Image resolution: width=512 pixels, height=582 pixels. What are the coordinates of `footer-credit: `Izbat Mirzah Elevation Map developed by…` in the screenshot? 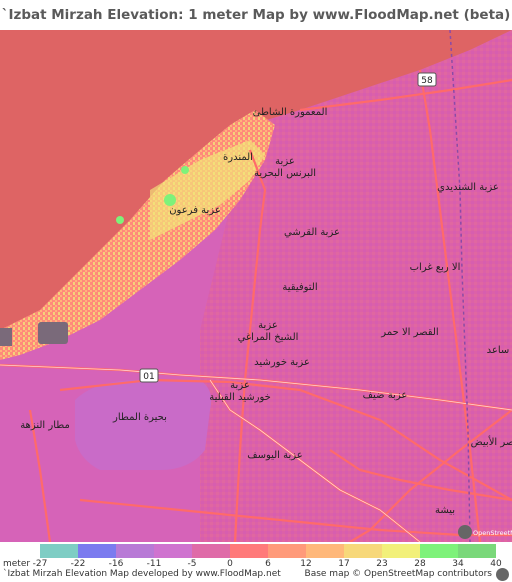 It's located at (142, 574).